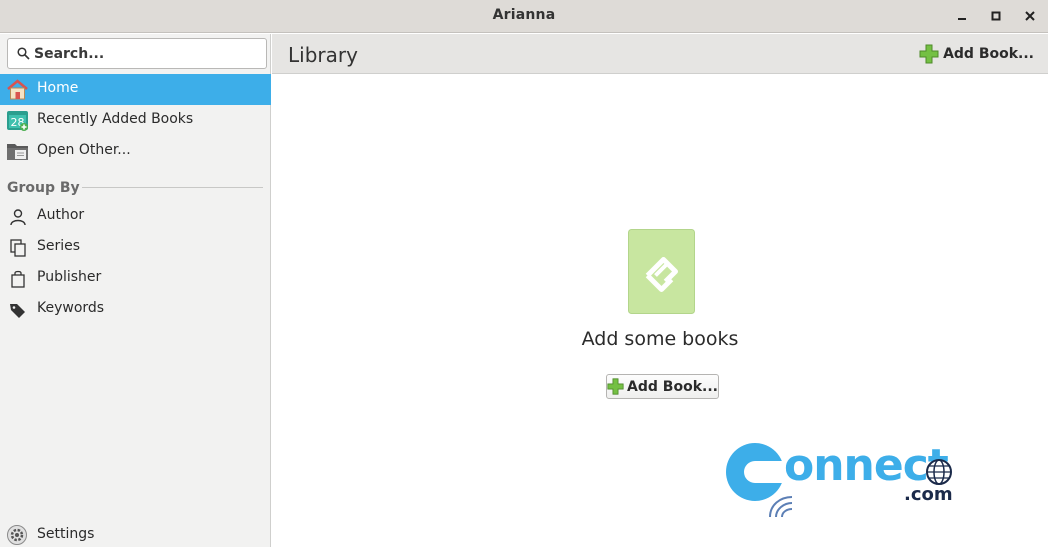 This screenshot has height=547, width=1048. I want to click on calendar-icon: 28, so click(17, 121).